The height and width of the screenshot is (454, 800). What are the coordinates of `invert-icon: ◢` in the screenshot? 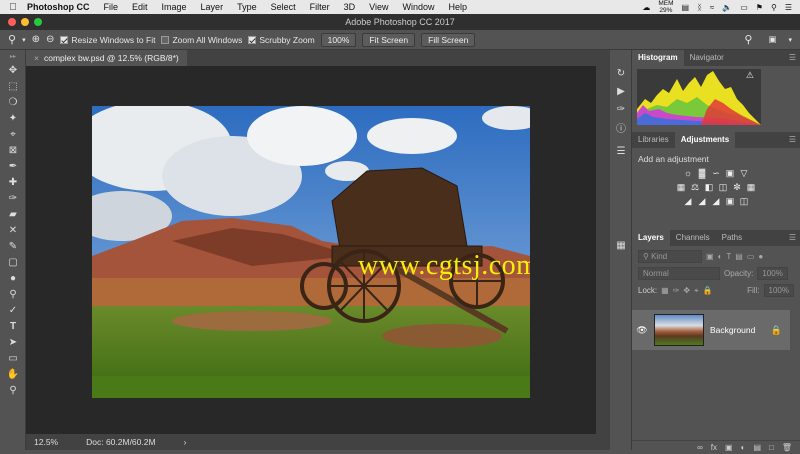 It's located at (688, 201).